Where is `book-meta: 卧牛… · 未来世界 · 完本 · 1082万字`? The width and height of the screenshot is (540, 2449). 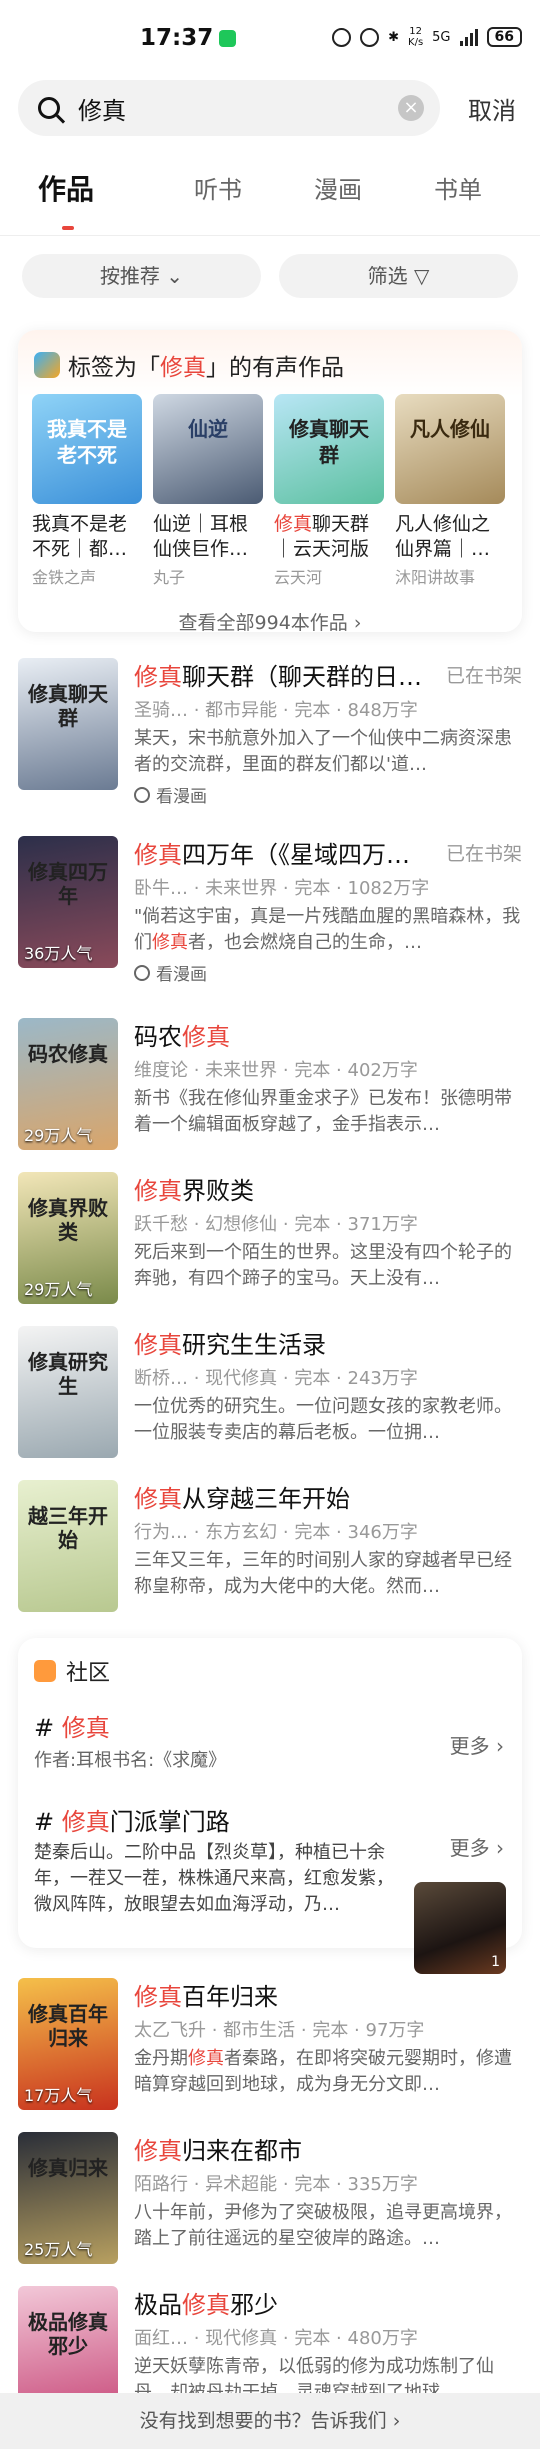 book-meta: 卧牛… · 未来世界 · 完本 · 1082万字 is located at coordinates (282, 888).